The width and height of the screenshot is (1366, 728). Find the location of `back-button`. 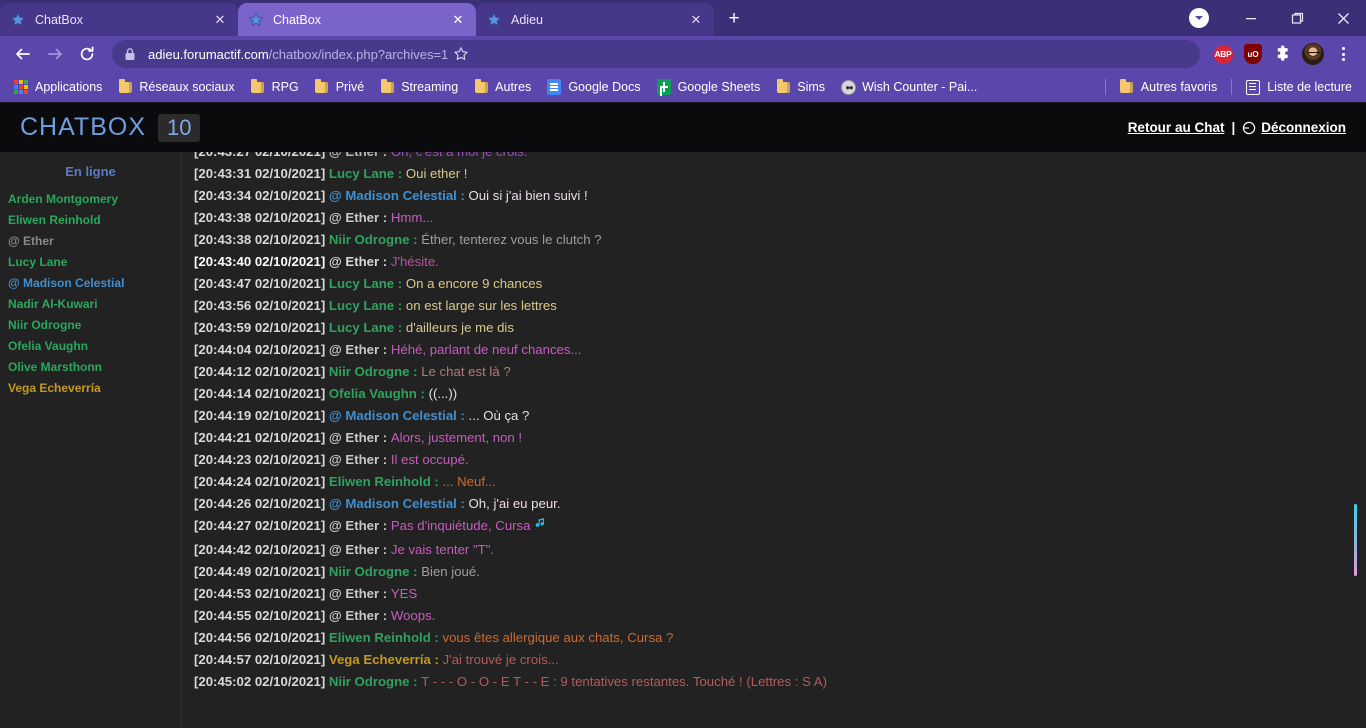

back-button is located at coordinates (23, 54).